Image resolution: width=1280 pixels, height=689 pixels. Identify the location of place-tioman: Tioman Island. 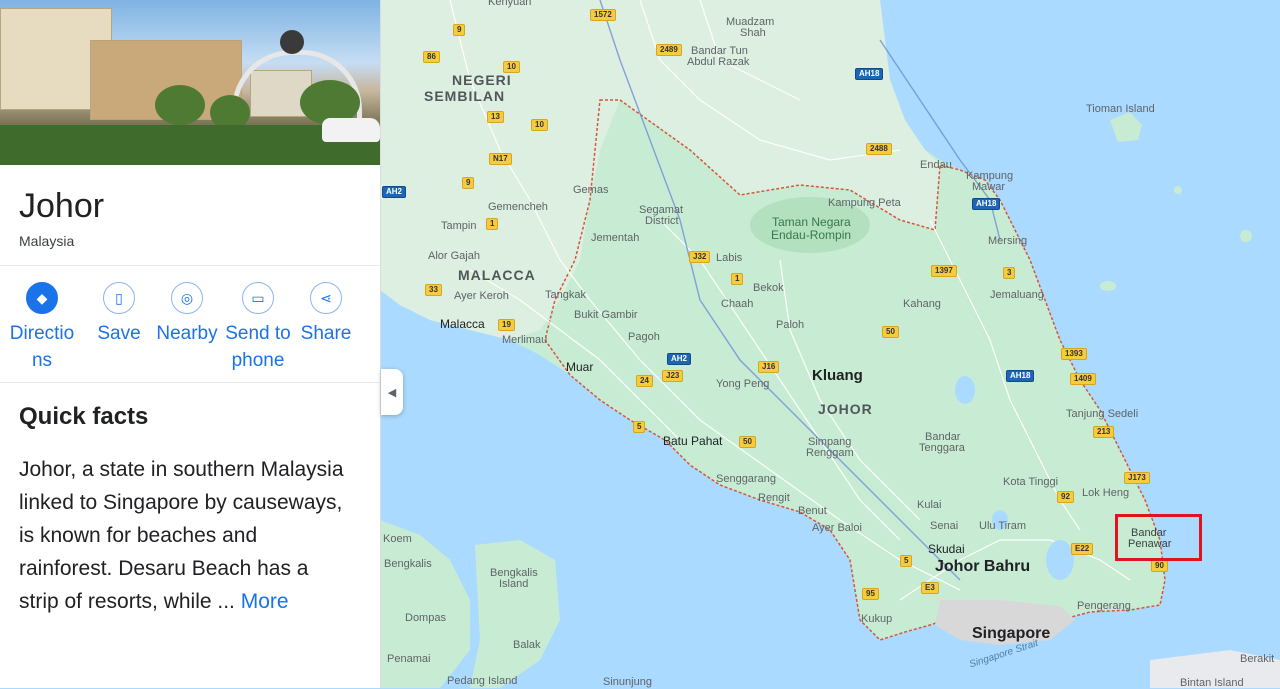
(1120, 109).